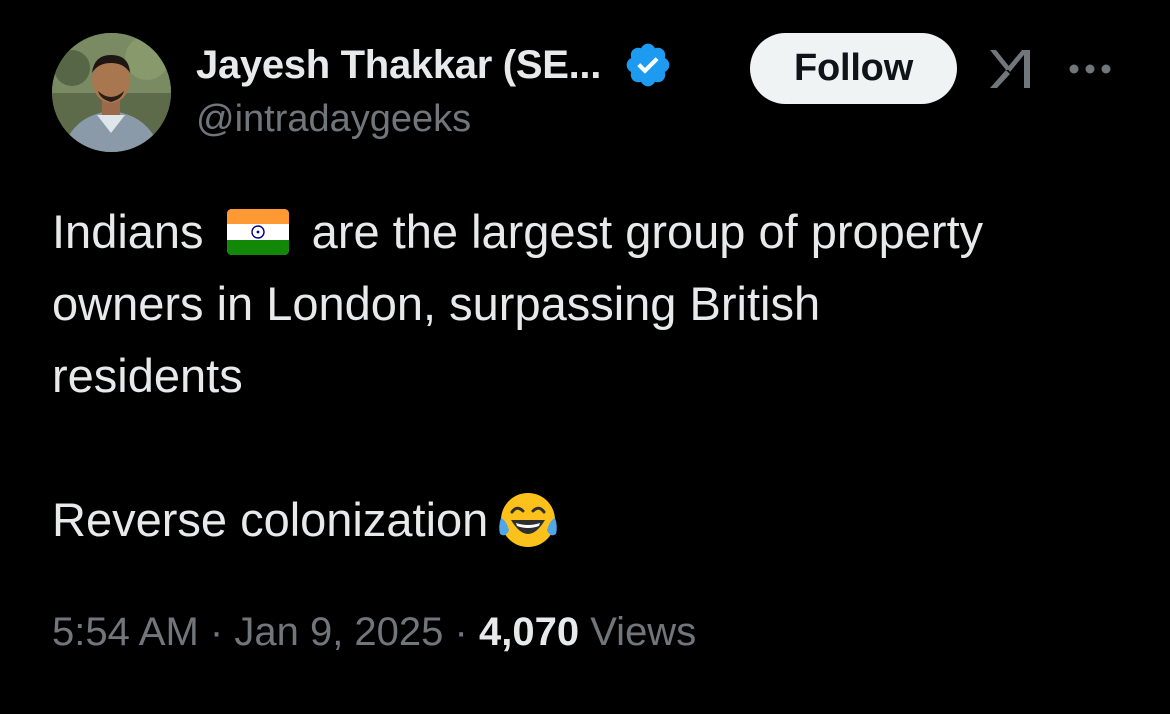 This screenshot has height=714, width=1170. What do you see at coordinates (333, 119) in the screenshot?
I see `author-handle: @intradaygeeks` at bounding box center [333, 119].